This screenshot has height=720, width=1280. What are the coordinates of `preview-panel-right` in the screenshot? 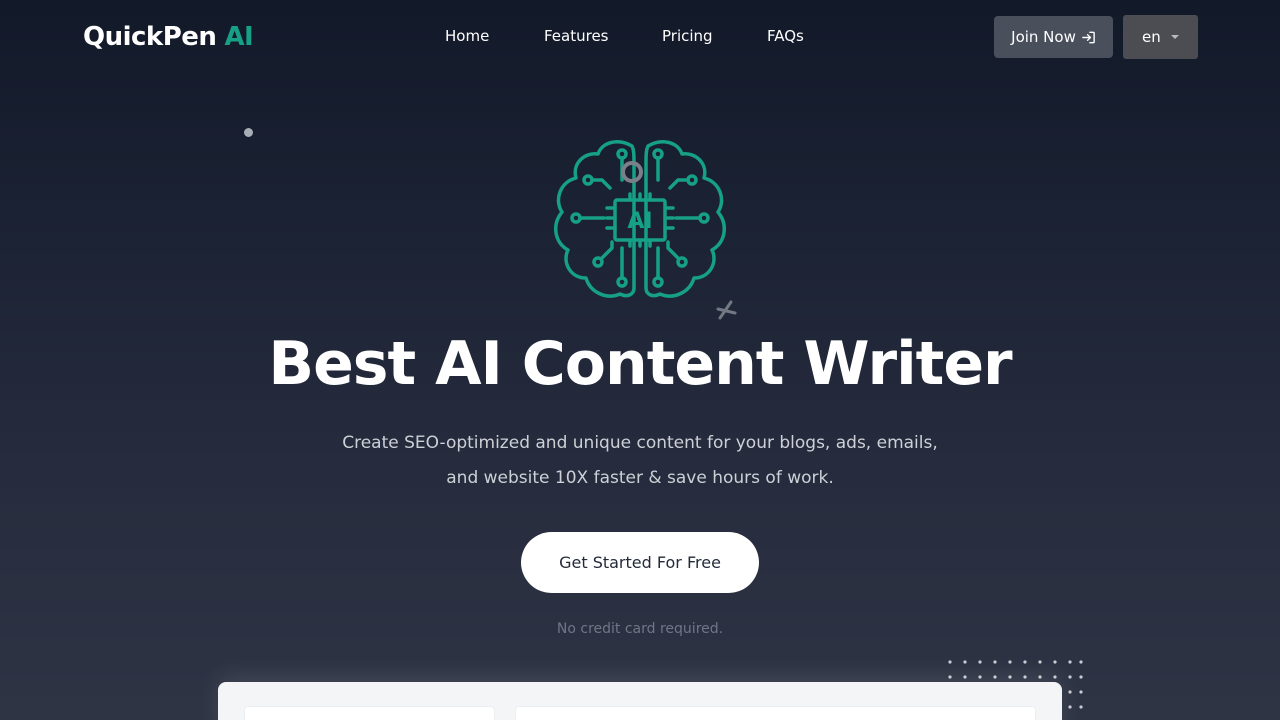 It's located at (775, 713).